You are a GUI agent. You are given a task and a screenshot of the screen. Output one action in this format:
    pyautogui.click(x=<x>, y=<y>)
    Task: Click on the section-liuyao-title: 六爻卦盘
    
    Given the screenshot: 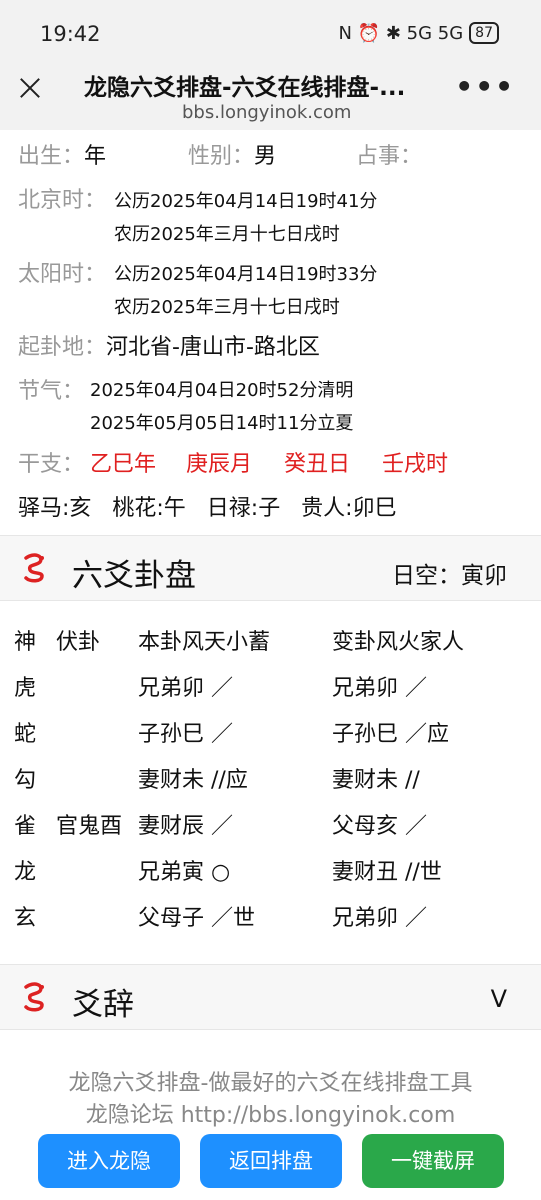 What is the action you would take?
    pyautogui.click(x=134, y=576)
    